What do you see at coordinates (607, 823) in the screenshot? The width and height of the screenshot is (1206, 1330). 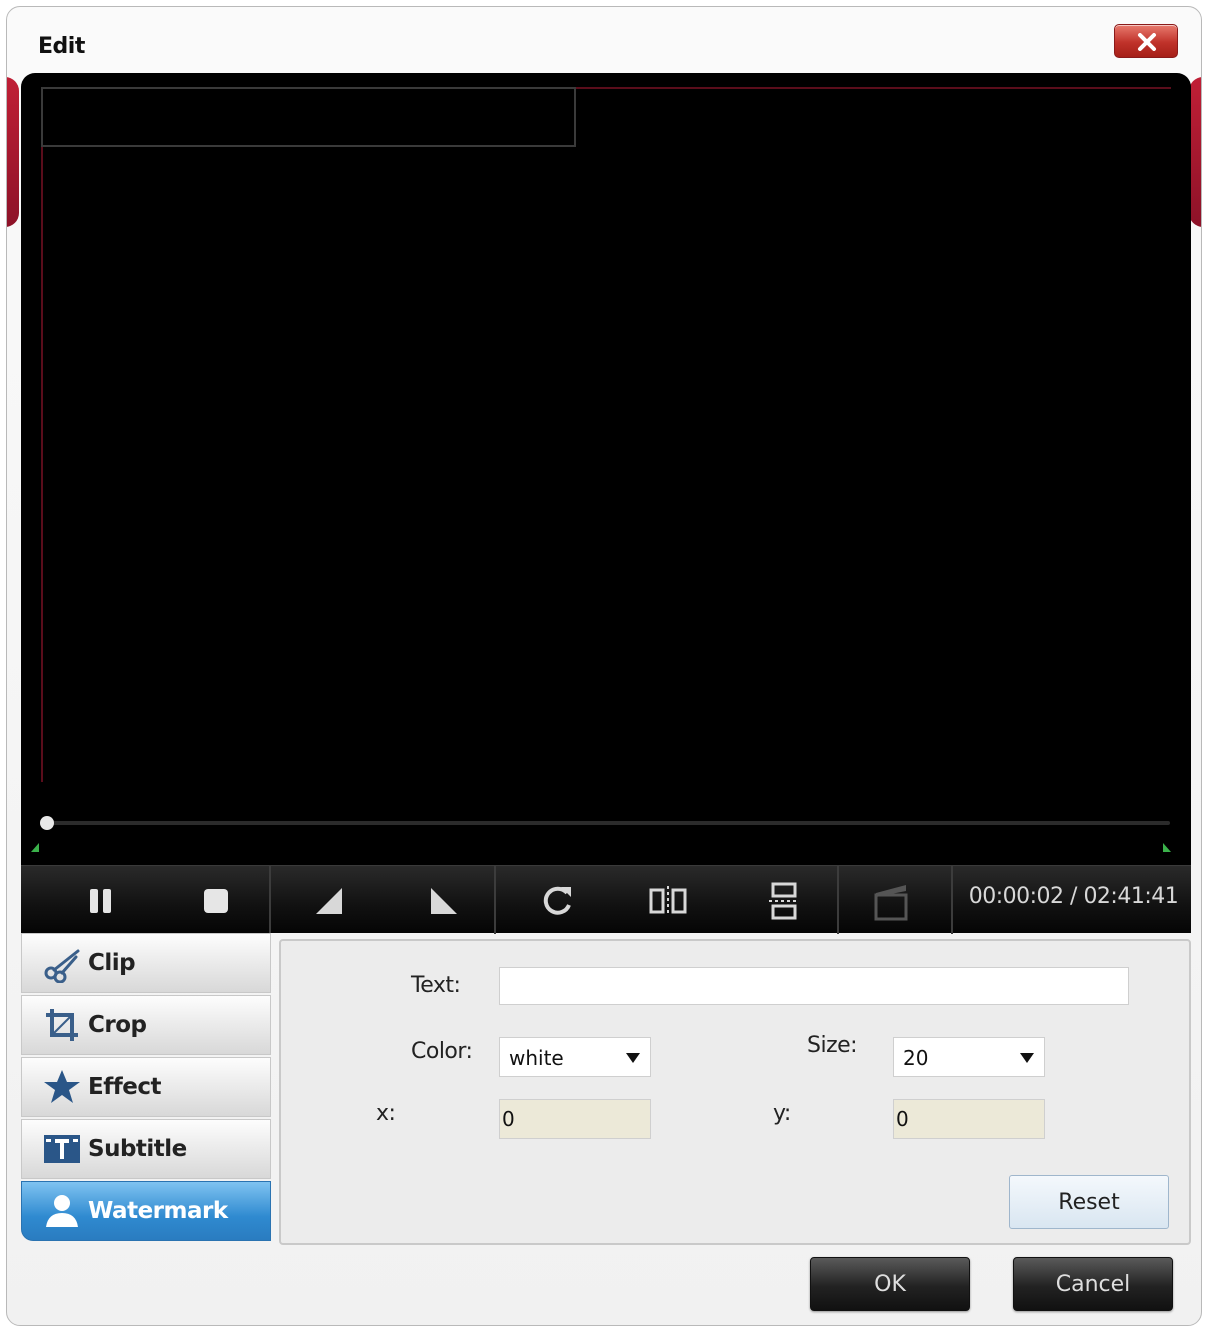 I see `seek-bar` at bounding box center [607, 823].